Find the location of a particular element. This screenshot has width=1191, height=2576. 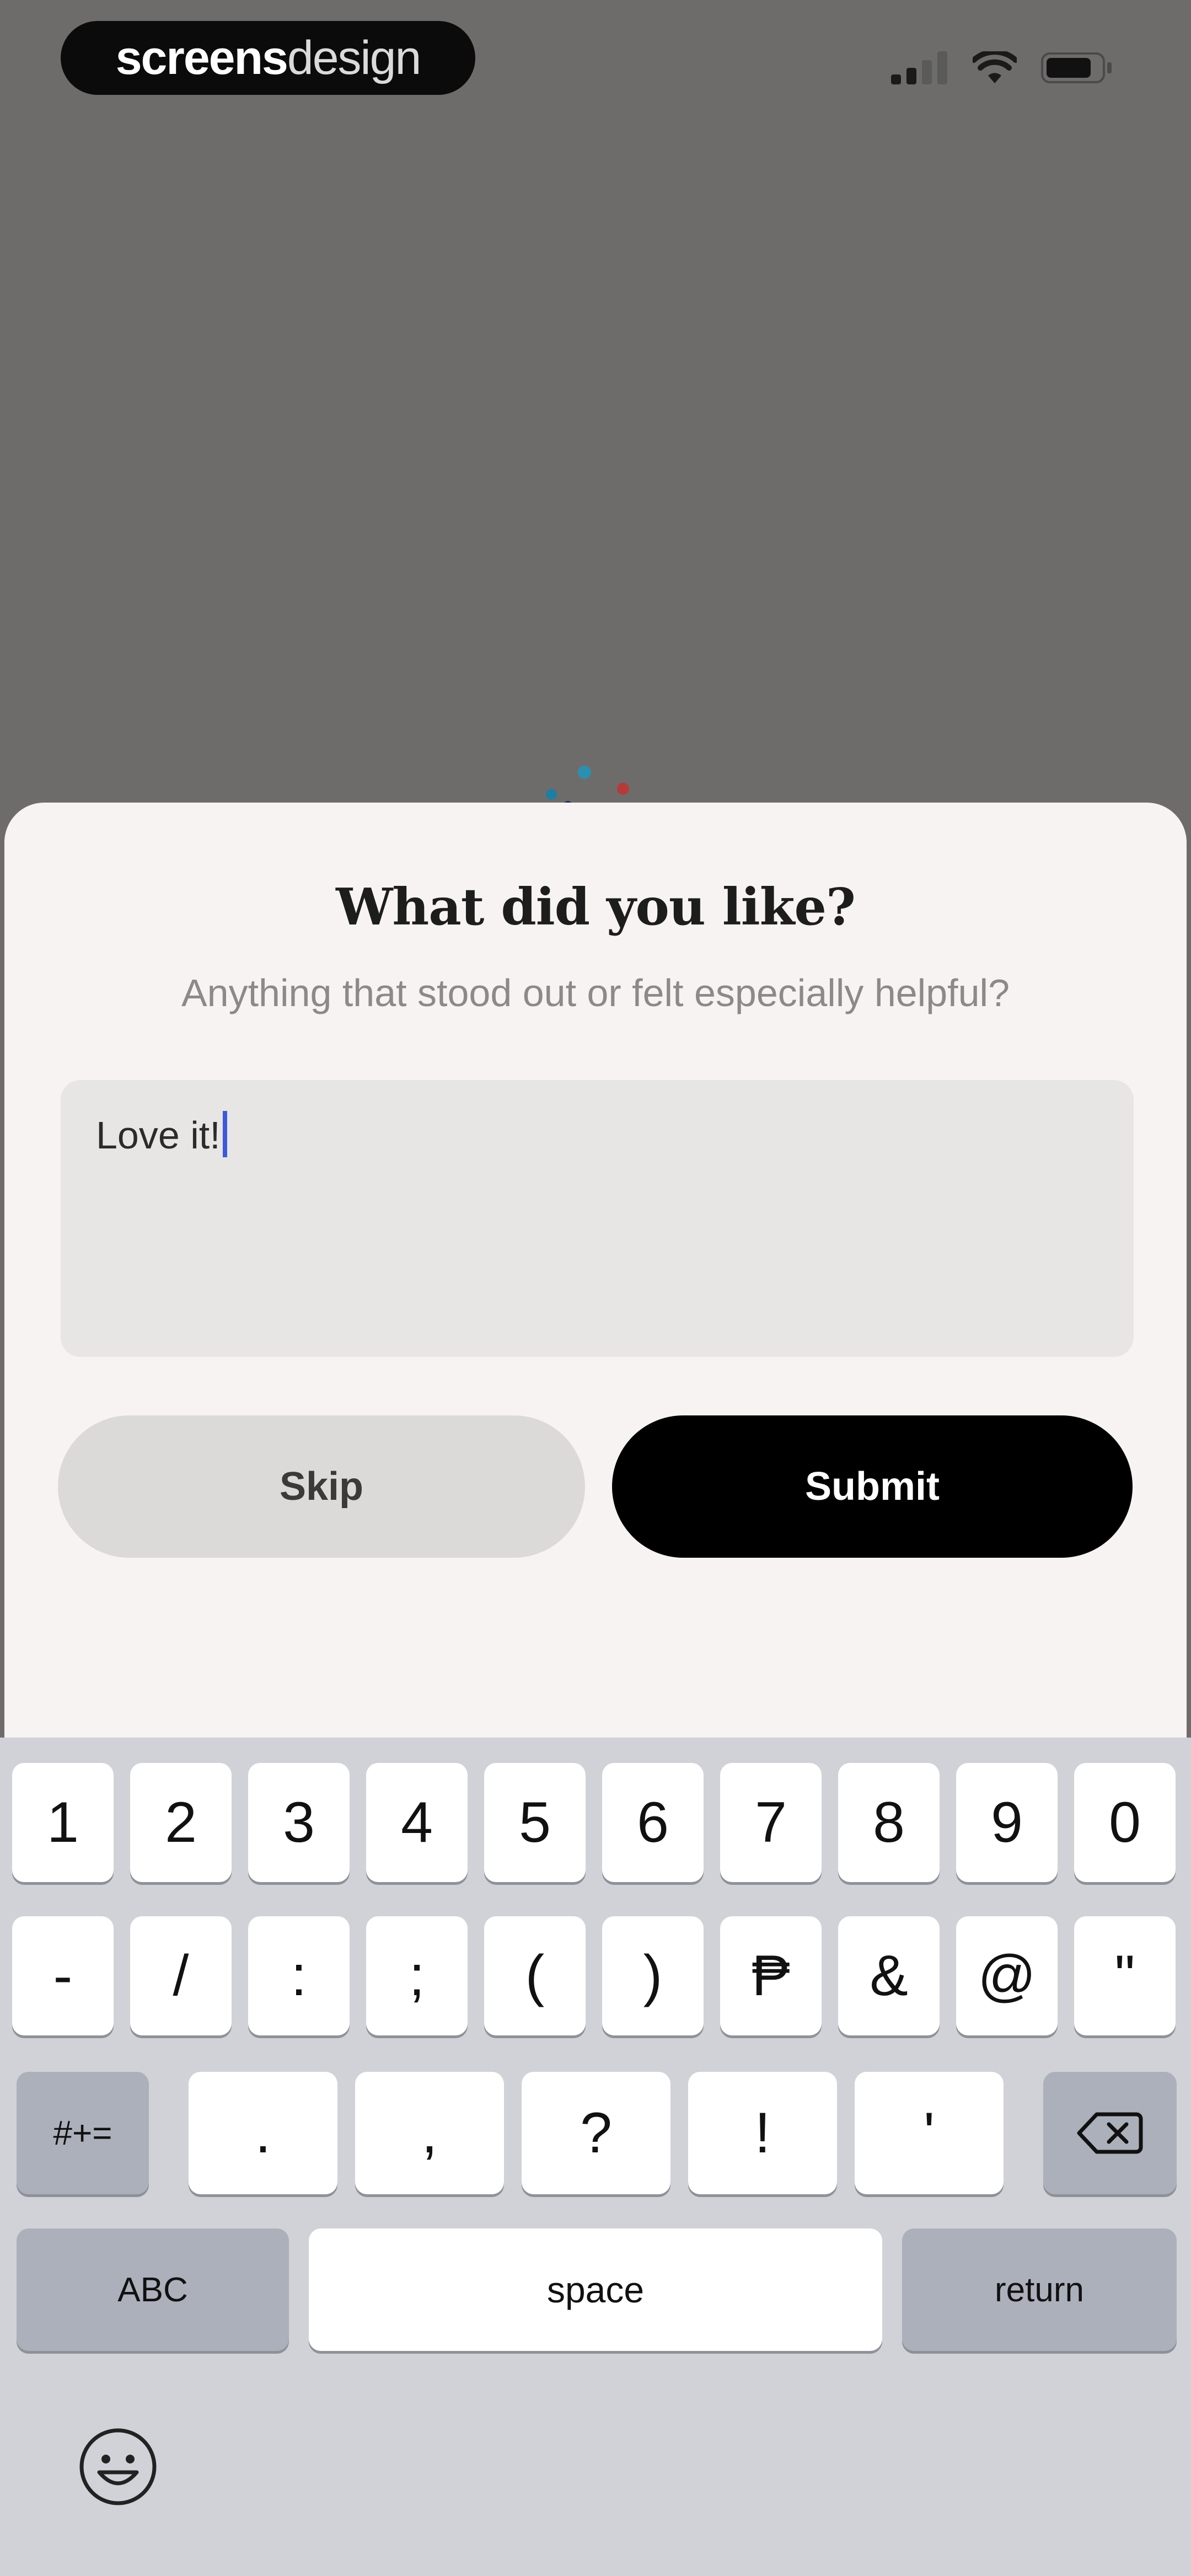

key-hyphen: - is located at coordinates (63, 1975).